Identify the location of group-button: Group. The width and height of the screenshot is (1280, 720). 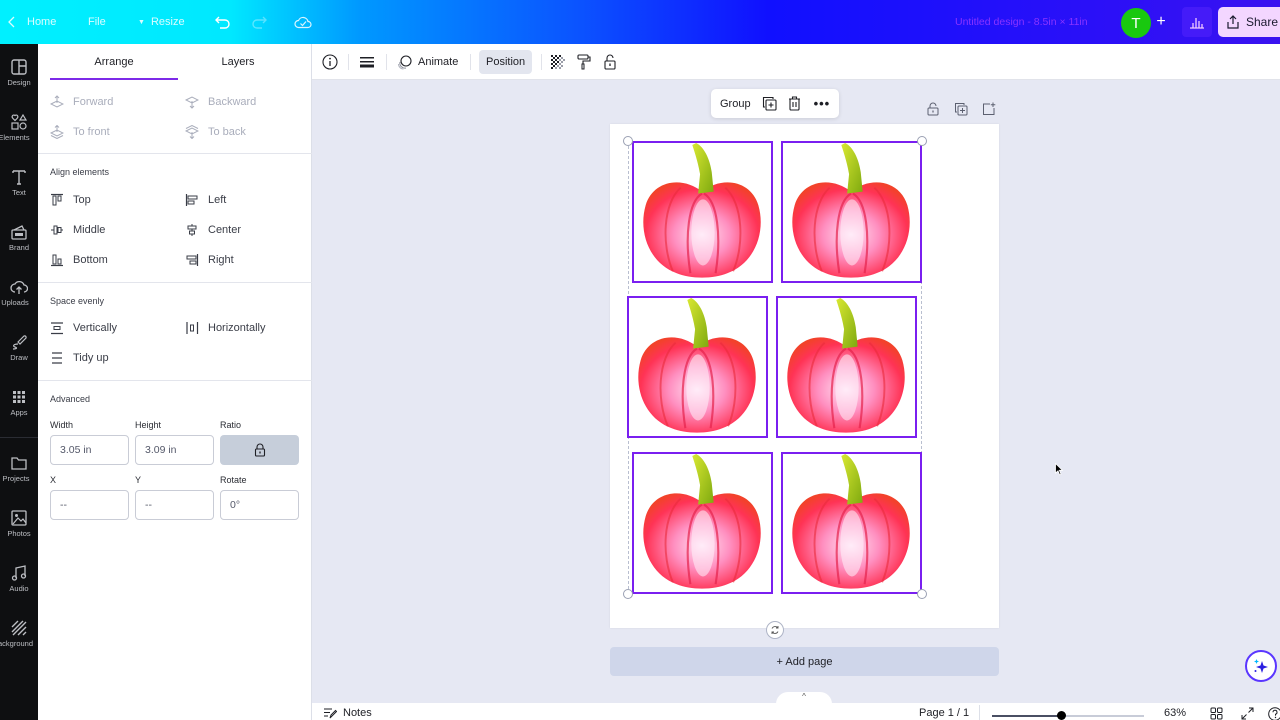
(735, 104).